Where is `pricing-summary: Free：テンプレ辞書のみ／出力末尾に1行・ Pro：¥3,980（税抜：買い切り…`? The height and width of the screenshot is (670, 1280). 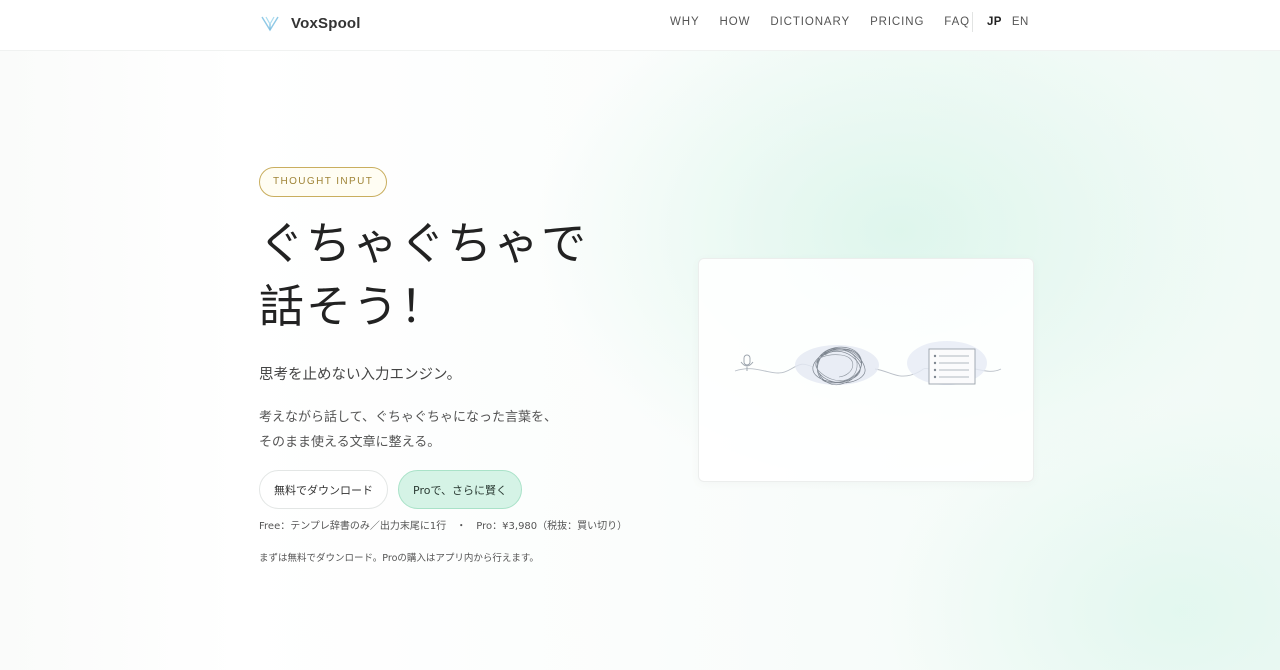 pricing-summary: Free：テンプレ辞書のみ／出力末尾に1行・ Pro：¥3,980（税抜：買い切り… is located at coordinates (459, 527).